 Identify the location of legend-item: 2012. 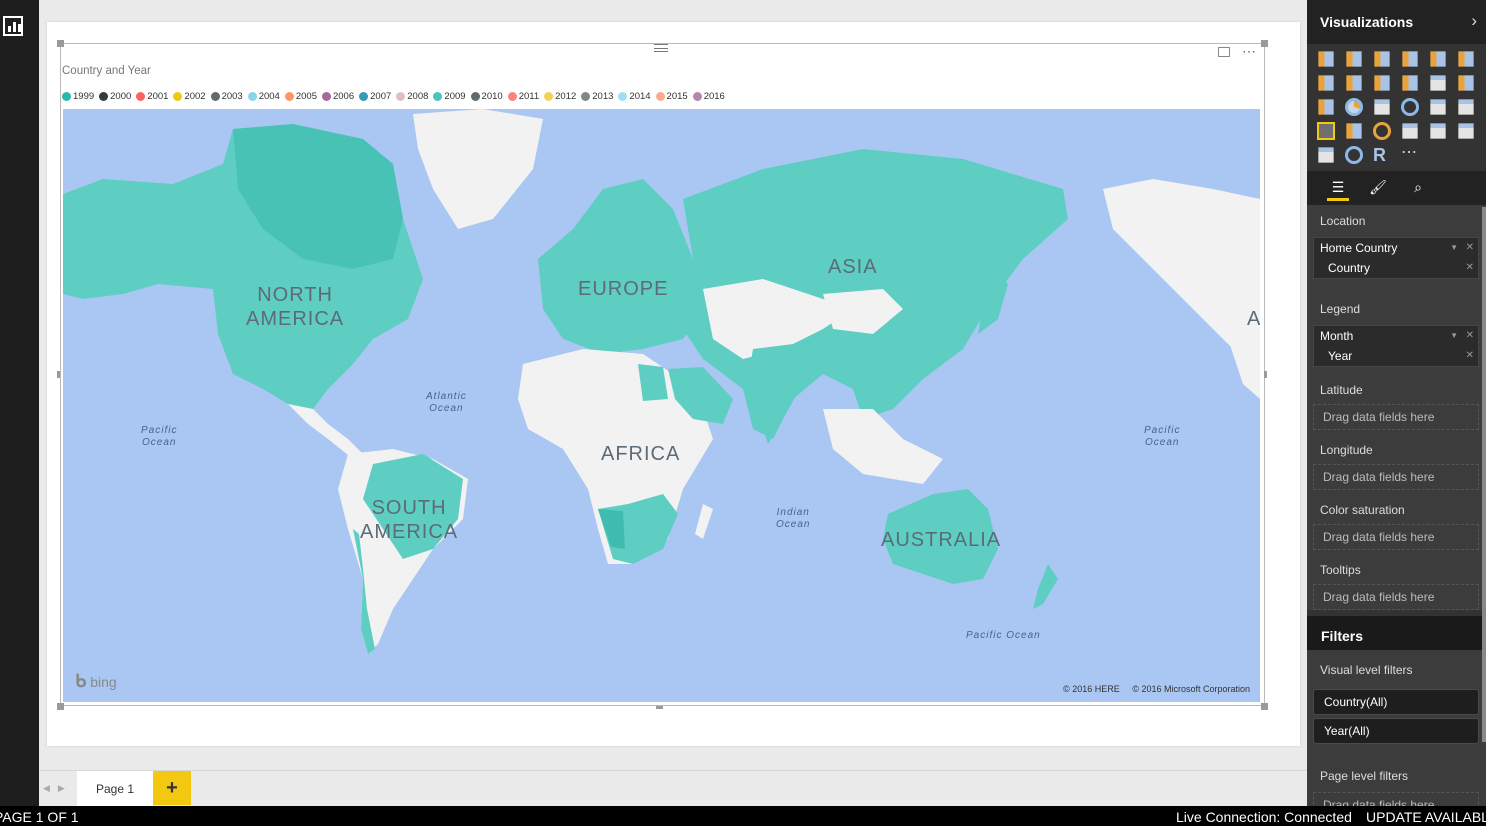
(560, 96).